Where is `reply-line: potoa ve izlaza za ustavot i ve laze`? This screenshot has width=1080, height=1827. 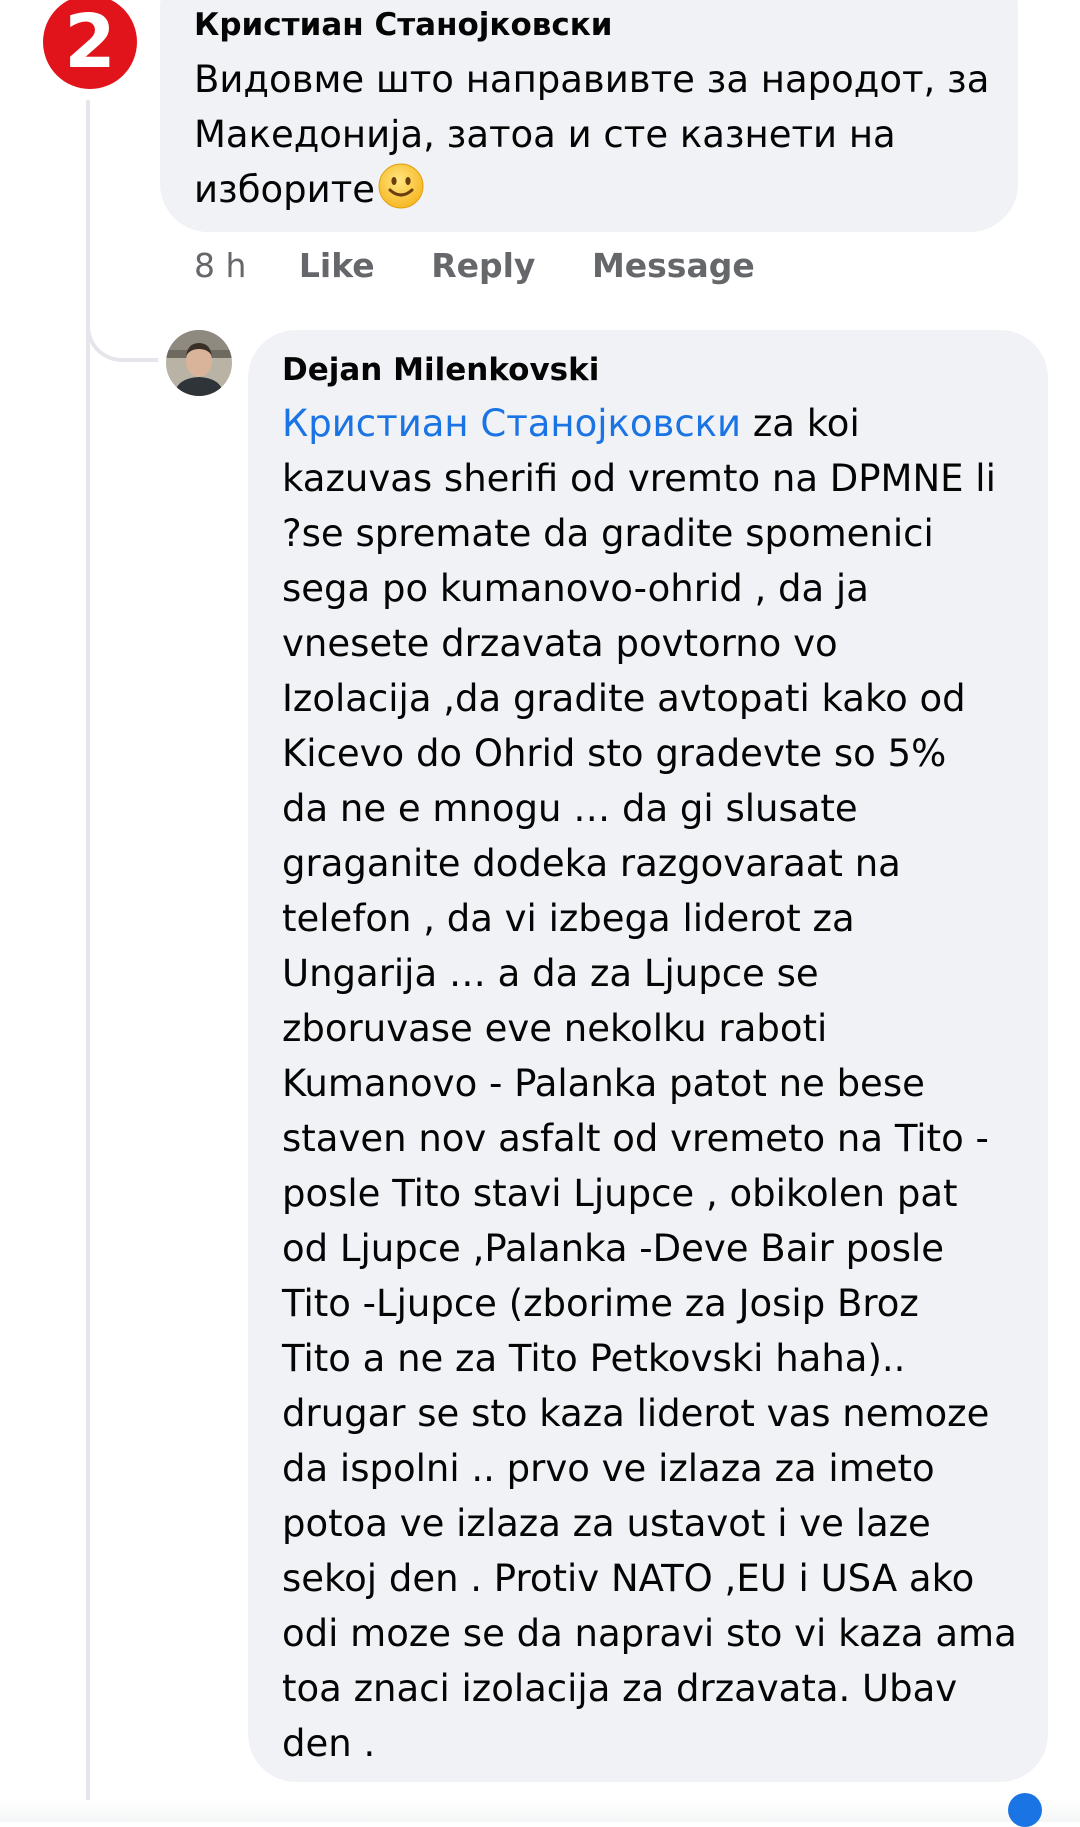 reply-line: potoa ve izlaza za ustavot i ve laze is located at coordinates (606, 1523).